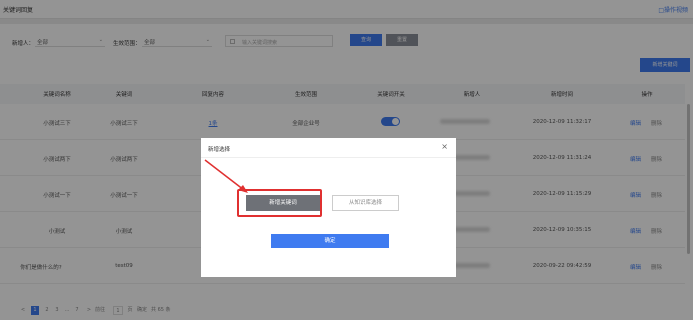 This screenshot has width=693, height=320. Describe the element at coordinates (365, 203) in the screenshot. I see `knowledge-base-option-button: 从知识库选择` at that location.